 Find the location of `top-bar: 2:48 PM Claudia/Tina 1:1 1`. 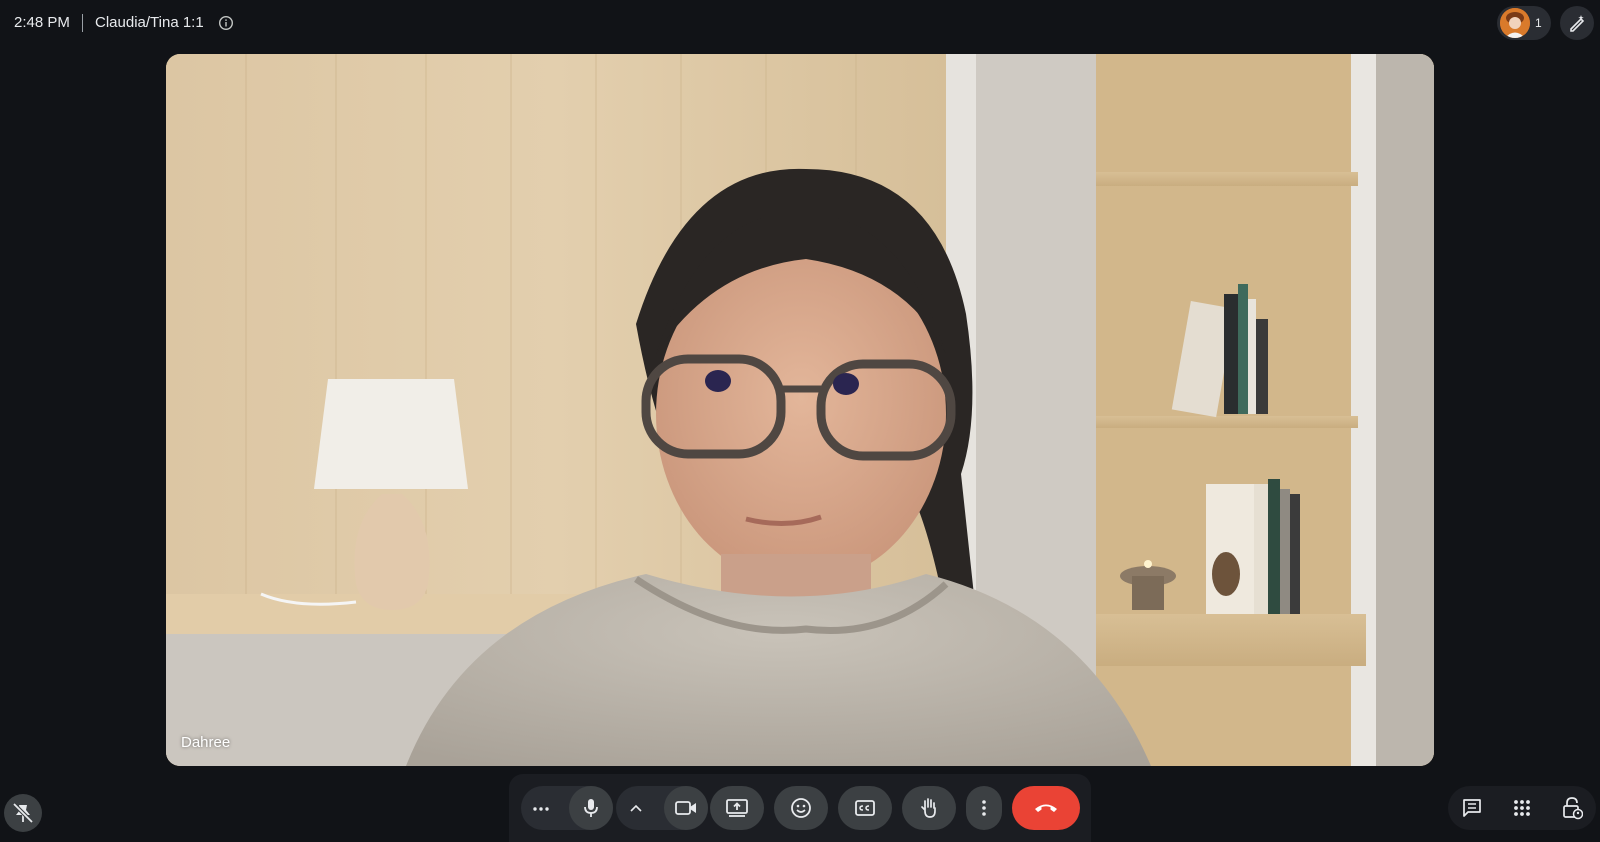

top-bar: 2:48 PM Claudia/Tina 1:1 1 is located at coordinates (800, 23).